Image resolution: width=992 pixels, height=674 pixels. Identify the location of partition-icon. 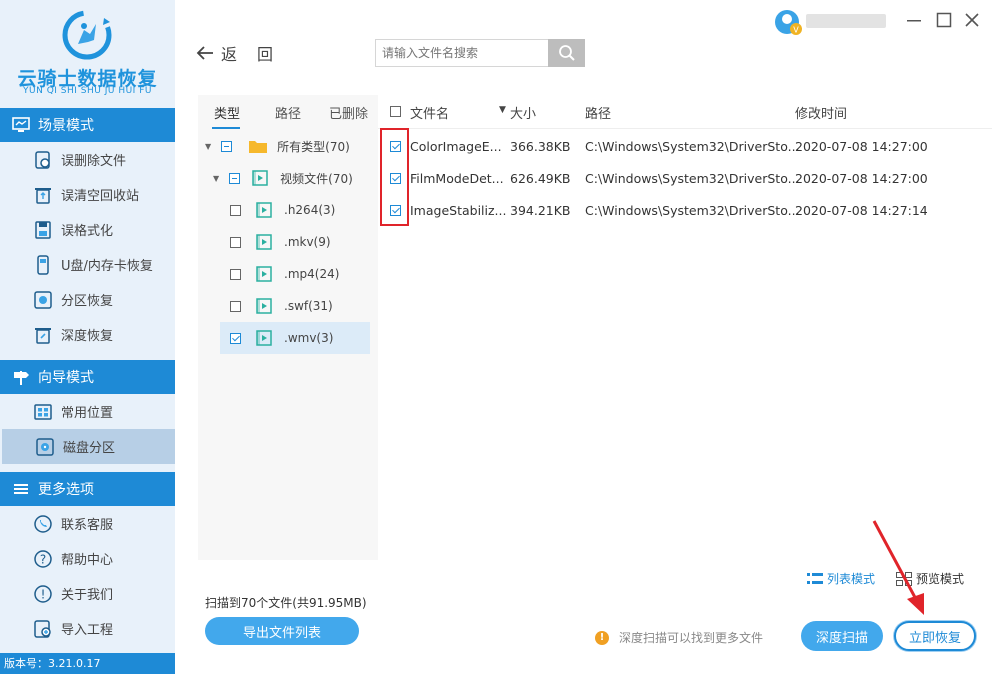
(43, 299).